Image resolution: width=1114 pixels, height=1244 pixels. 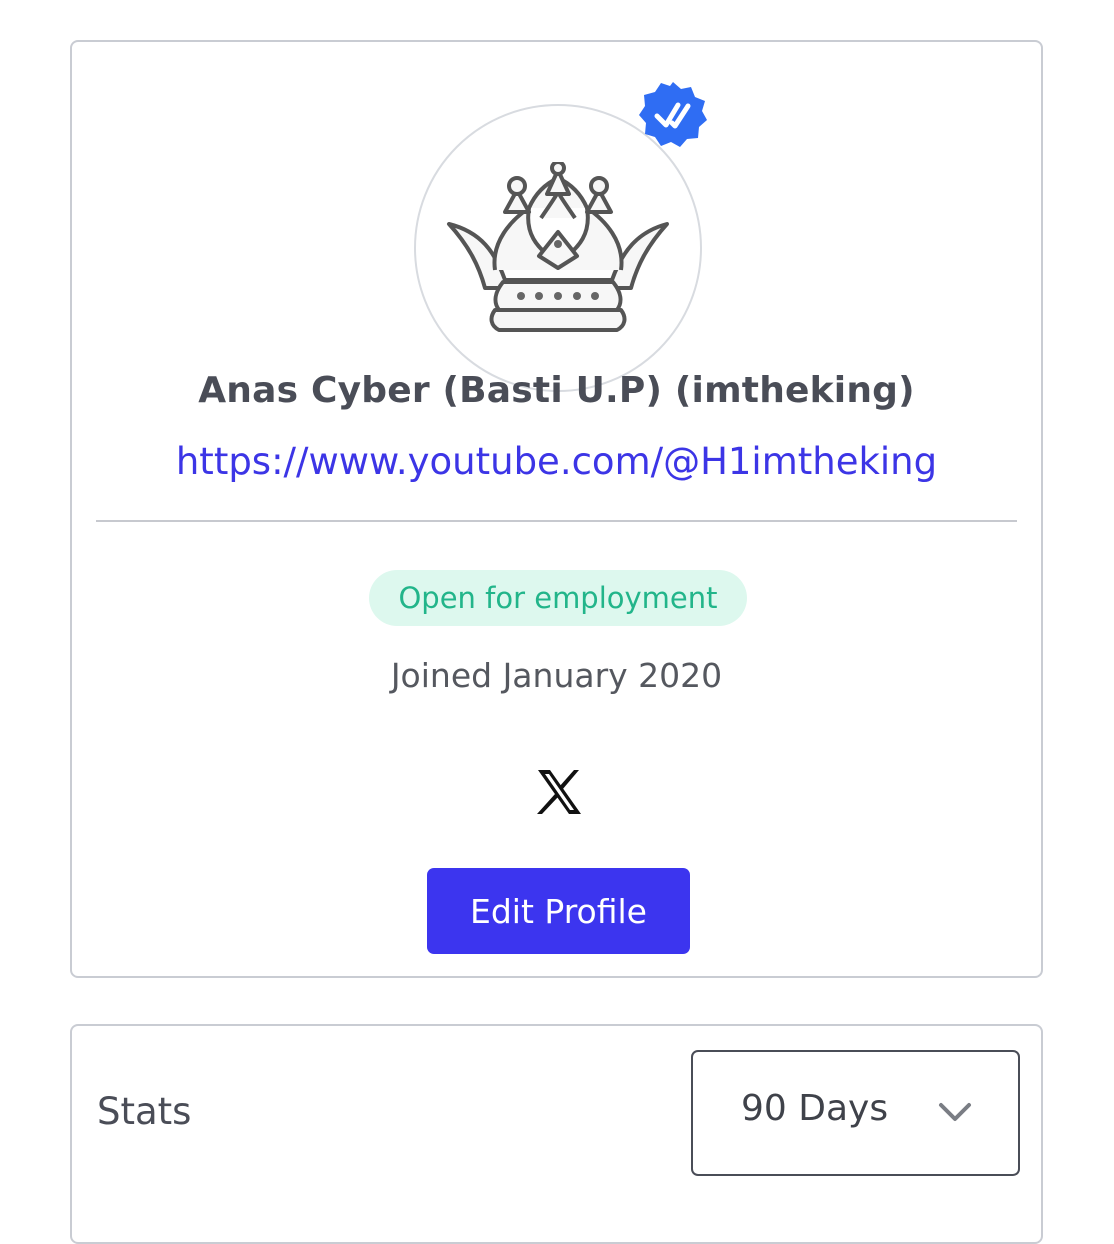 What do you see at coordinates (558, 911) in the screenshot?
I see `edit-profile-button: Edit Profile` at bounding box center [558, 911].